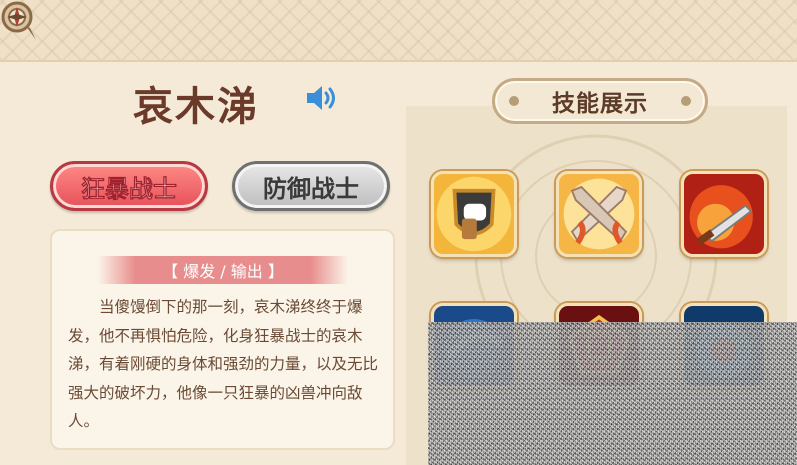 This screenshot has width=797, height=465. Describe the element at coordinates (19, 21) in the screenshot. I see `compass-icon` at that location.